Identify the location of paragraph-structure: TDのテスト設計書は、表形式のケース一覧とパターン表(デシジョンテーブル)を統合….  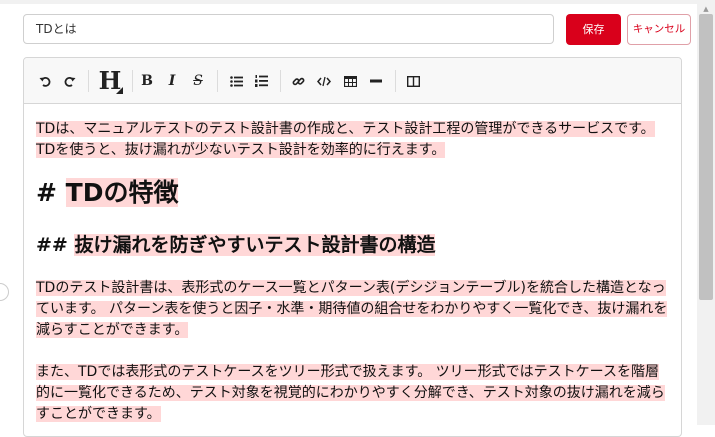
(352, 309).